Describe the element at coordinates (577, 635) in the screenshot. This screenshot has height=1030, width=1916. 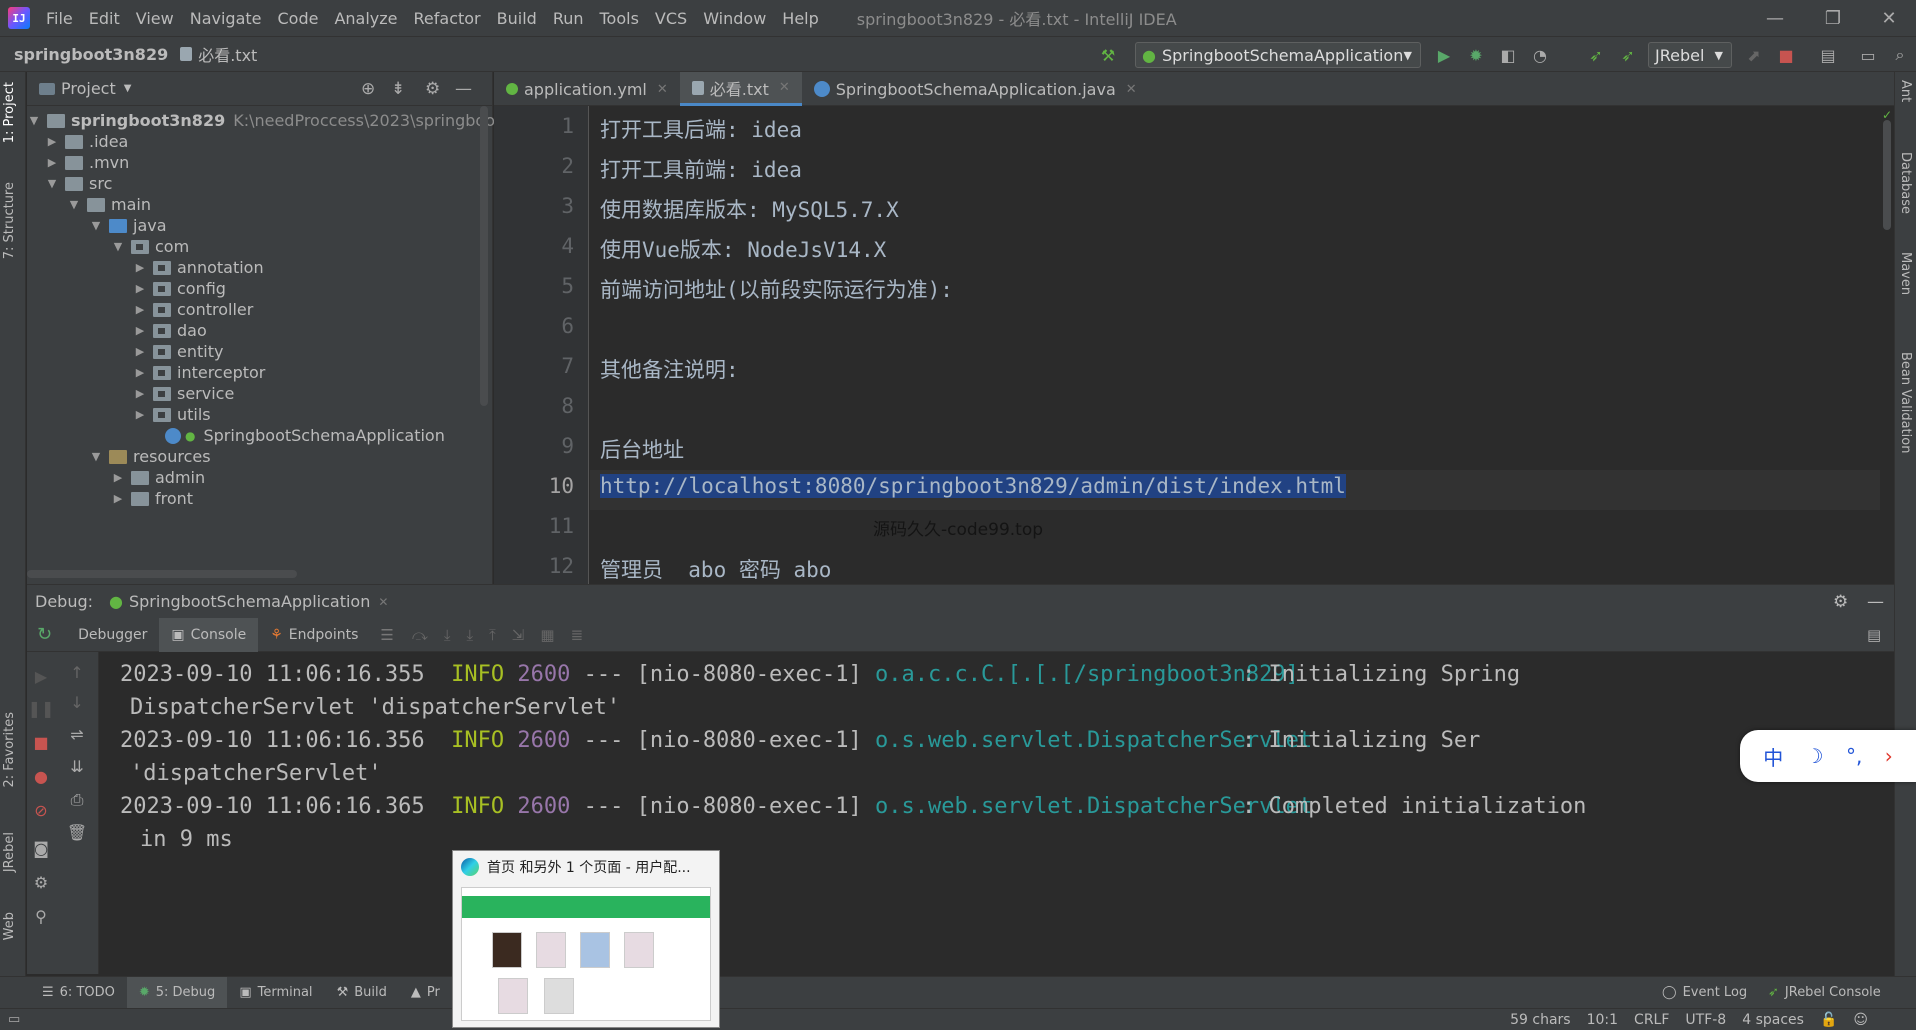
I see `trace-icon: ≣` at that location.